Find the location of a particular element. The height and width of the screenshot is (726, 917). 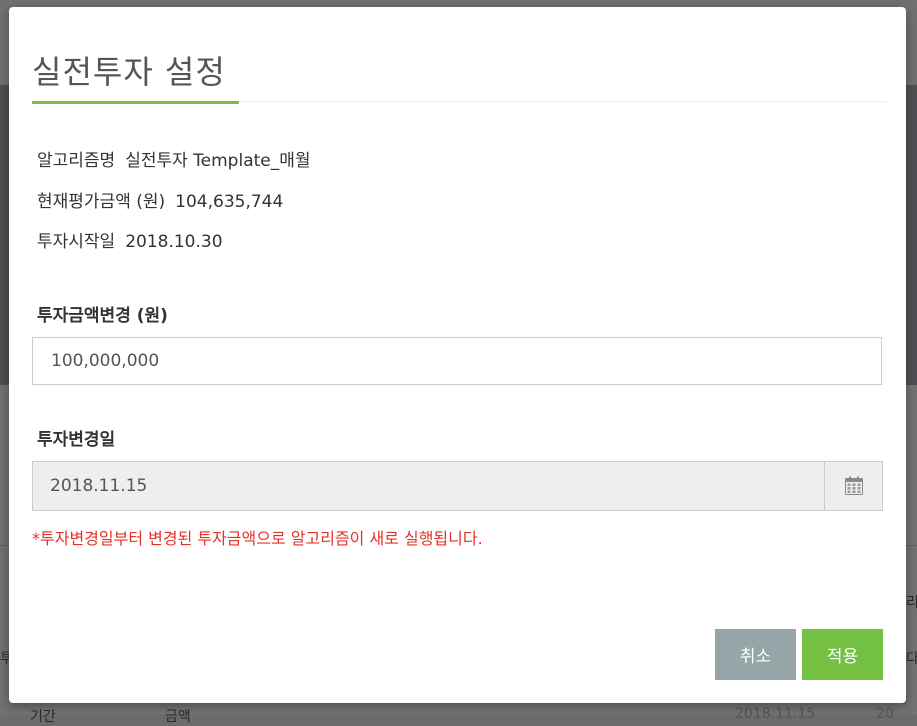

info-label: 현재평가금액 (원) is located at coordinates (101, 202).